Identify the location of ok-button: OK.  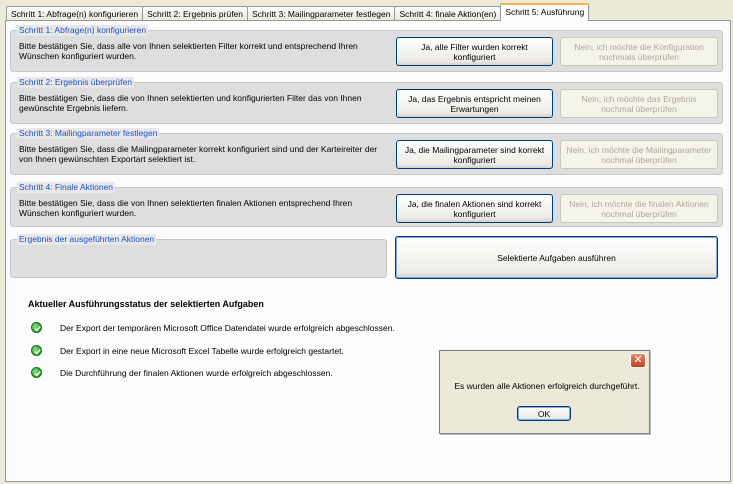
(544, 413).